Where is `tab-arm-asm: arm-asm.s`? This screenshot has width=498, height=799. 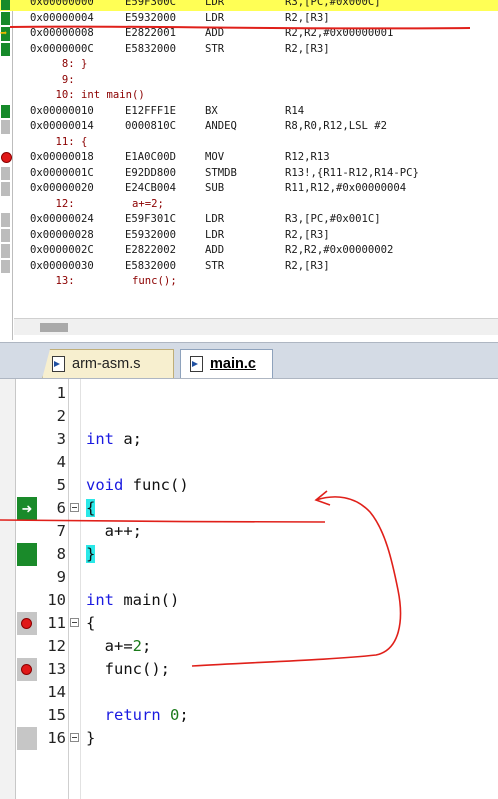 tab-arm-asm: arm-asm.s is located at coordinates (108, 364).